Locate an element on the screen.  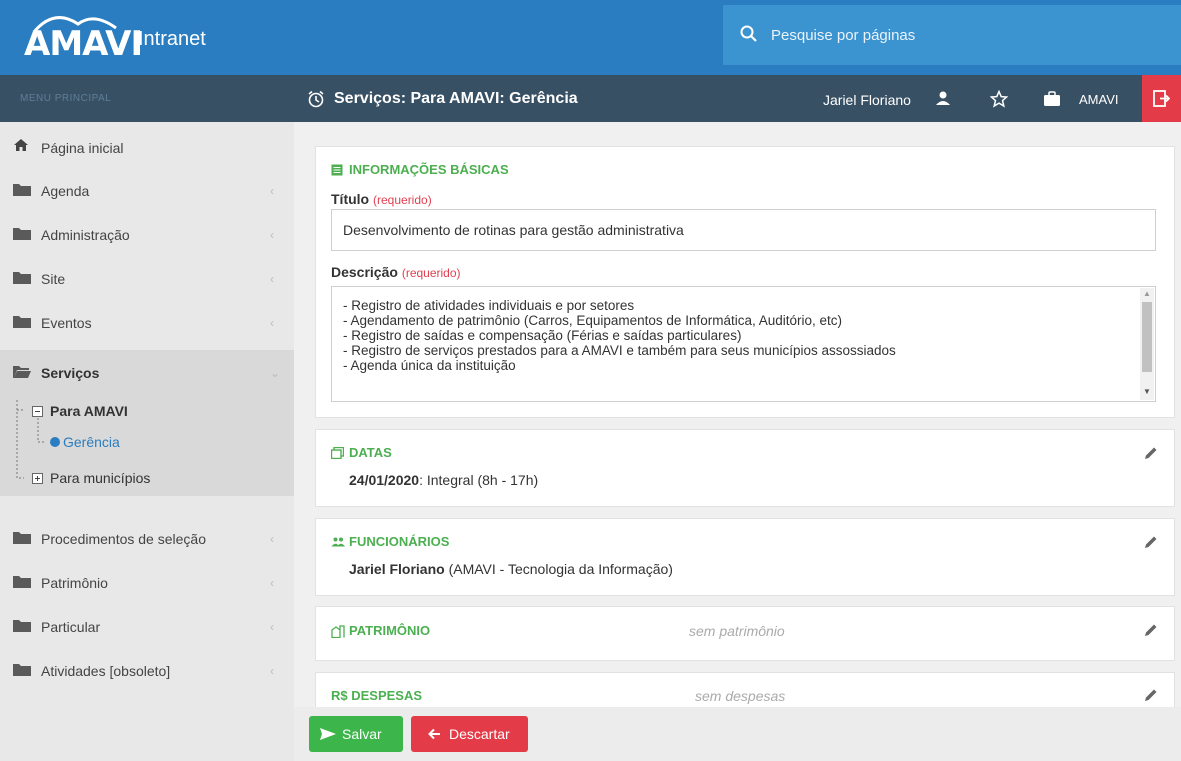
expenses-card: R$ DESPESAS sem despesas is located at coordinates (745, 689).